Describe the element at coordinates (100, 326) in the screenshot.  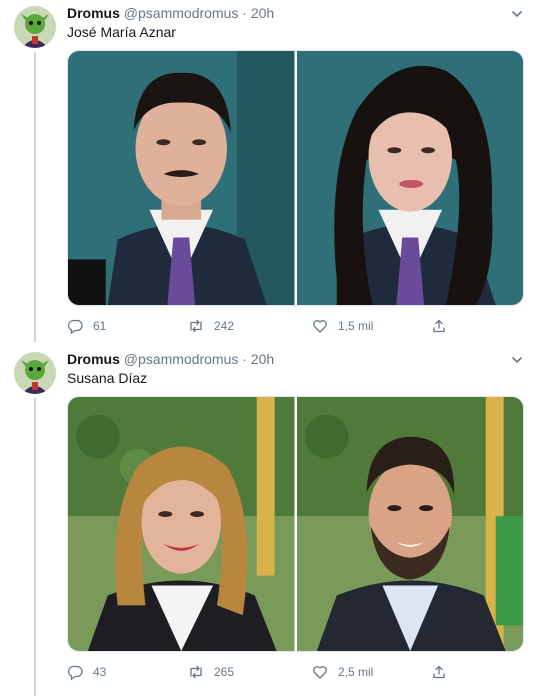
I see `reply-count: 61` at that location.